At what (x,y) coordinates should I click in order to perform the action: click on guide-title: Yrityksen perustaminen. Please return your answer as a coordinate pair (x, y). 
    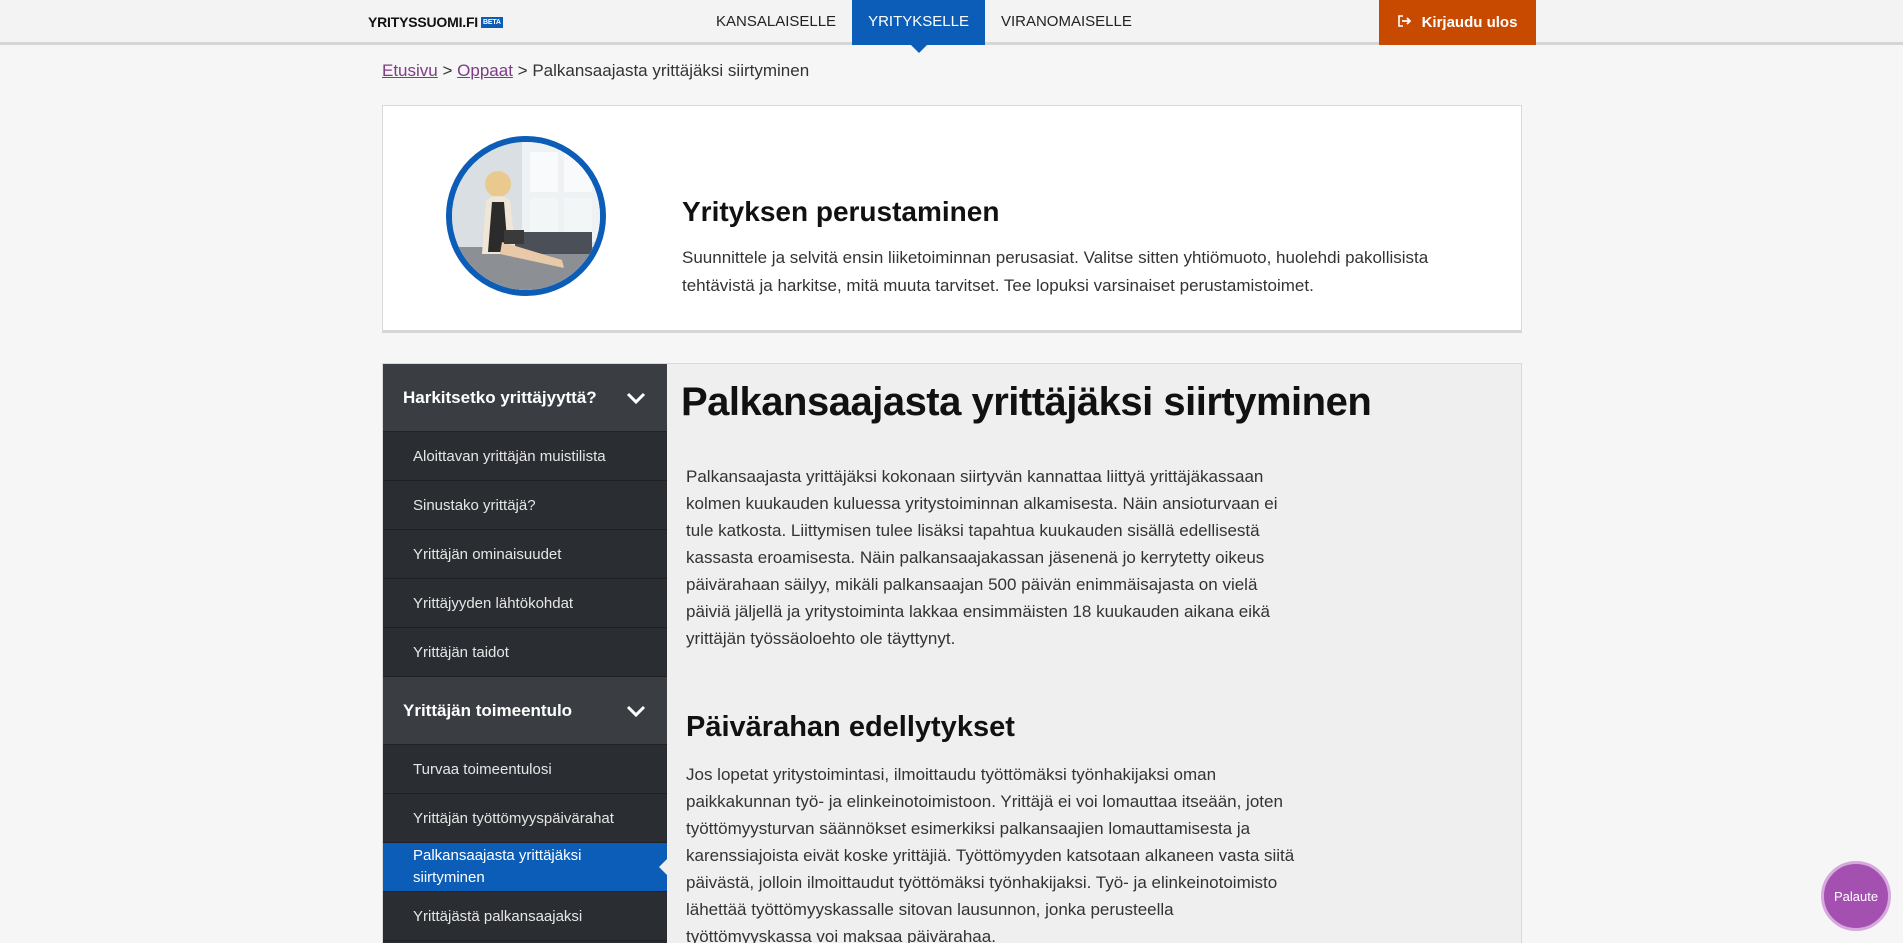
    Looking at the image, I should click on (841, 211).